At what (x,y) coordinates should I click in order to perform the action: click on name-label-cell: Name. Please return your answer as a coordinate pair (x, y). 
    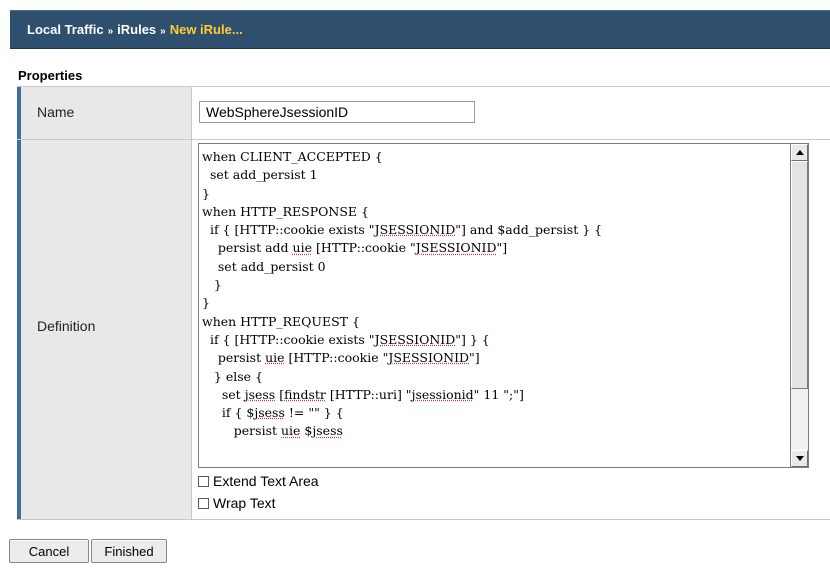
    Looking at the image, I should click on (104, 113).